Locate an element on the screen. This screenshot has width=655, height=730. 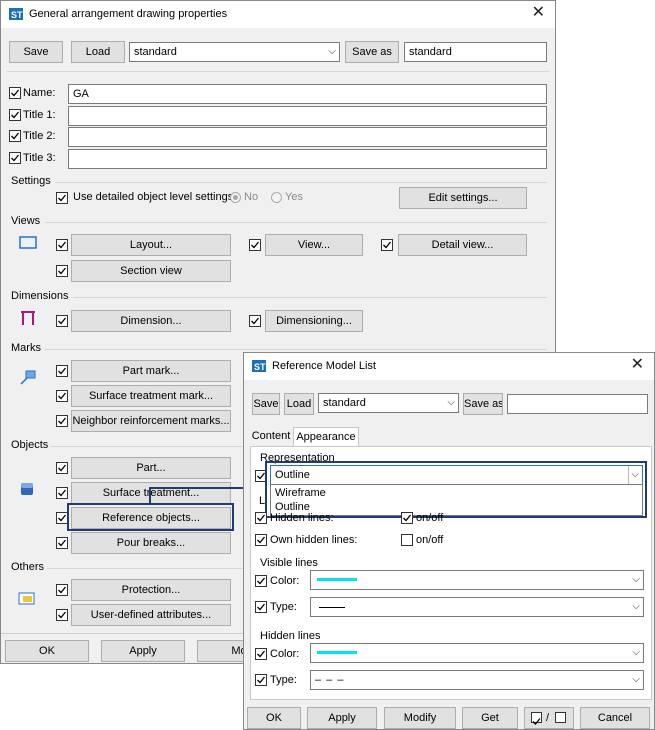
onoff-label-2: on/off is located at coordinates (430, 540).